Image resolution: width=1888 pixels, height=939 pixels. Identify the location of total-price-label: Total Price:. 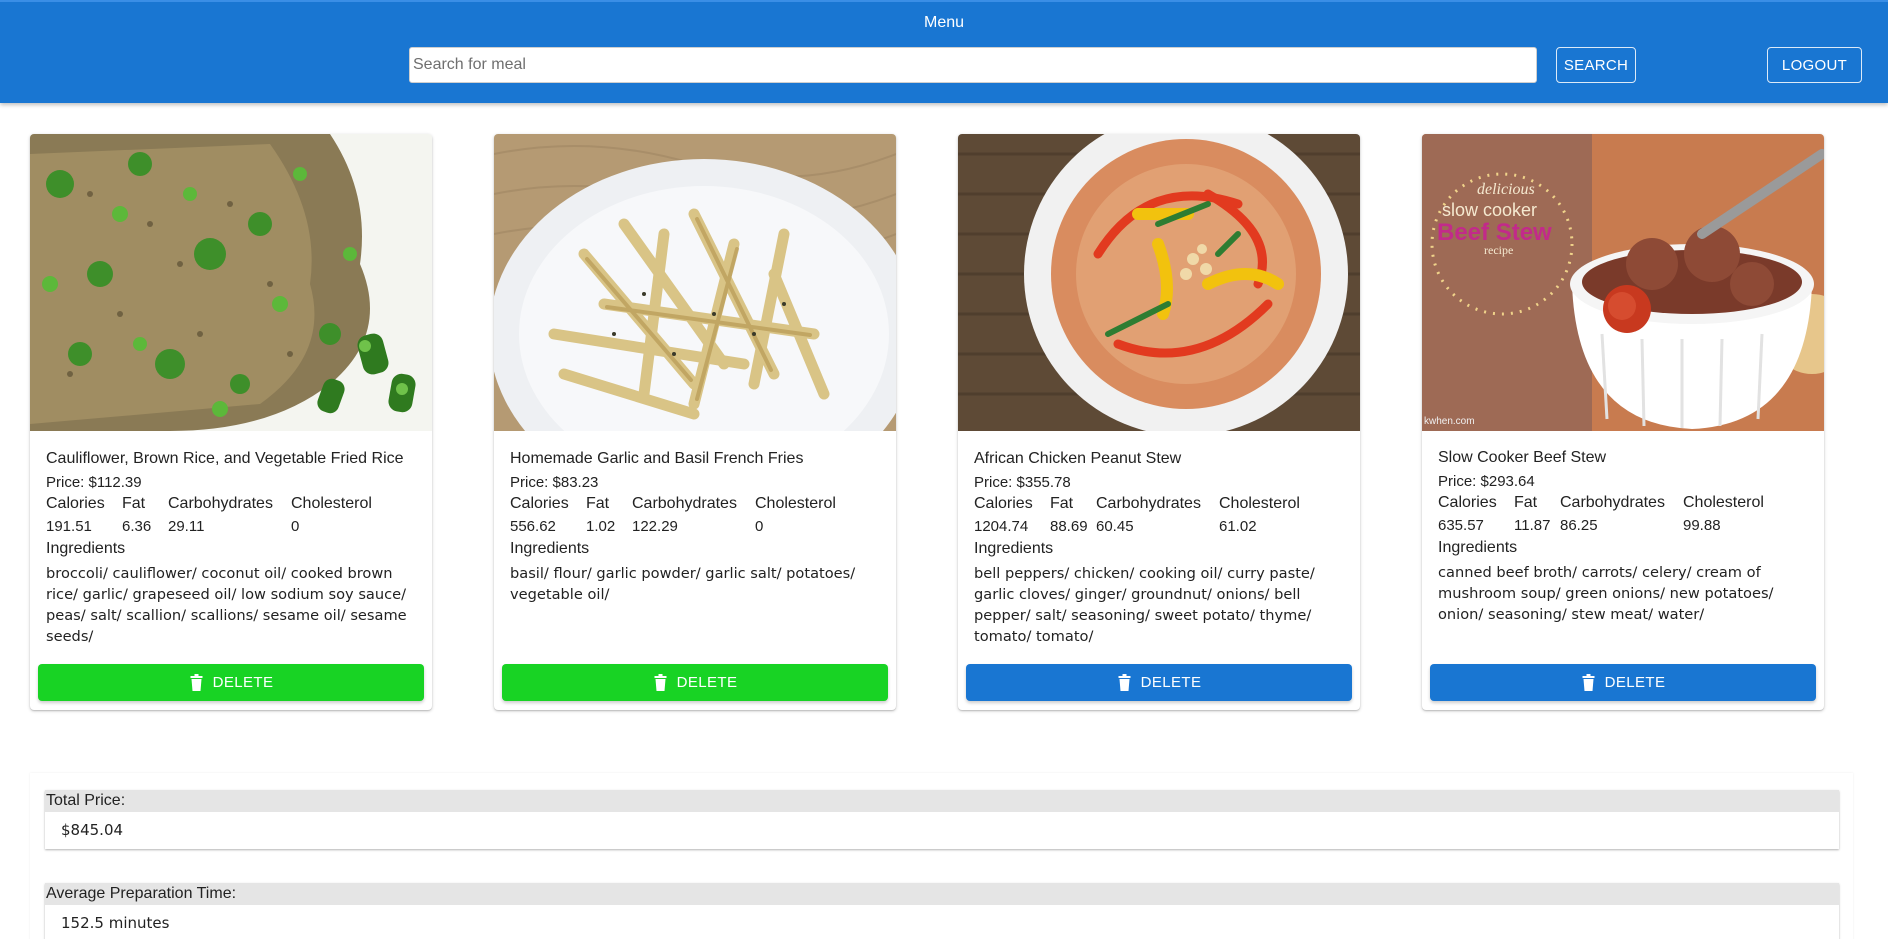
(942, 801).